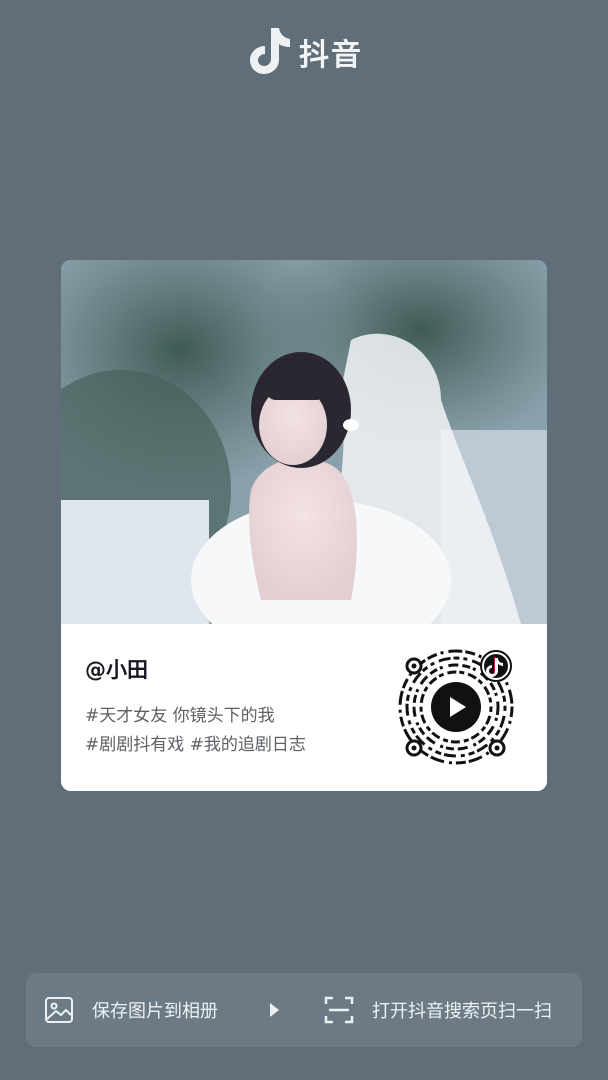 Image resolution: width=608 pixels, height=1080 pixels. I want to click on bottom-bar: 保存图片到相册 打开抖音搜索页扫一扫, so click(304, 1010).